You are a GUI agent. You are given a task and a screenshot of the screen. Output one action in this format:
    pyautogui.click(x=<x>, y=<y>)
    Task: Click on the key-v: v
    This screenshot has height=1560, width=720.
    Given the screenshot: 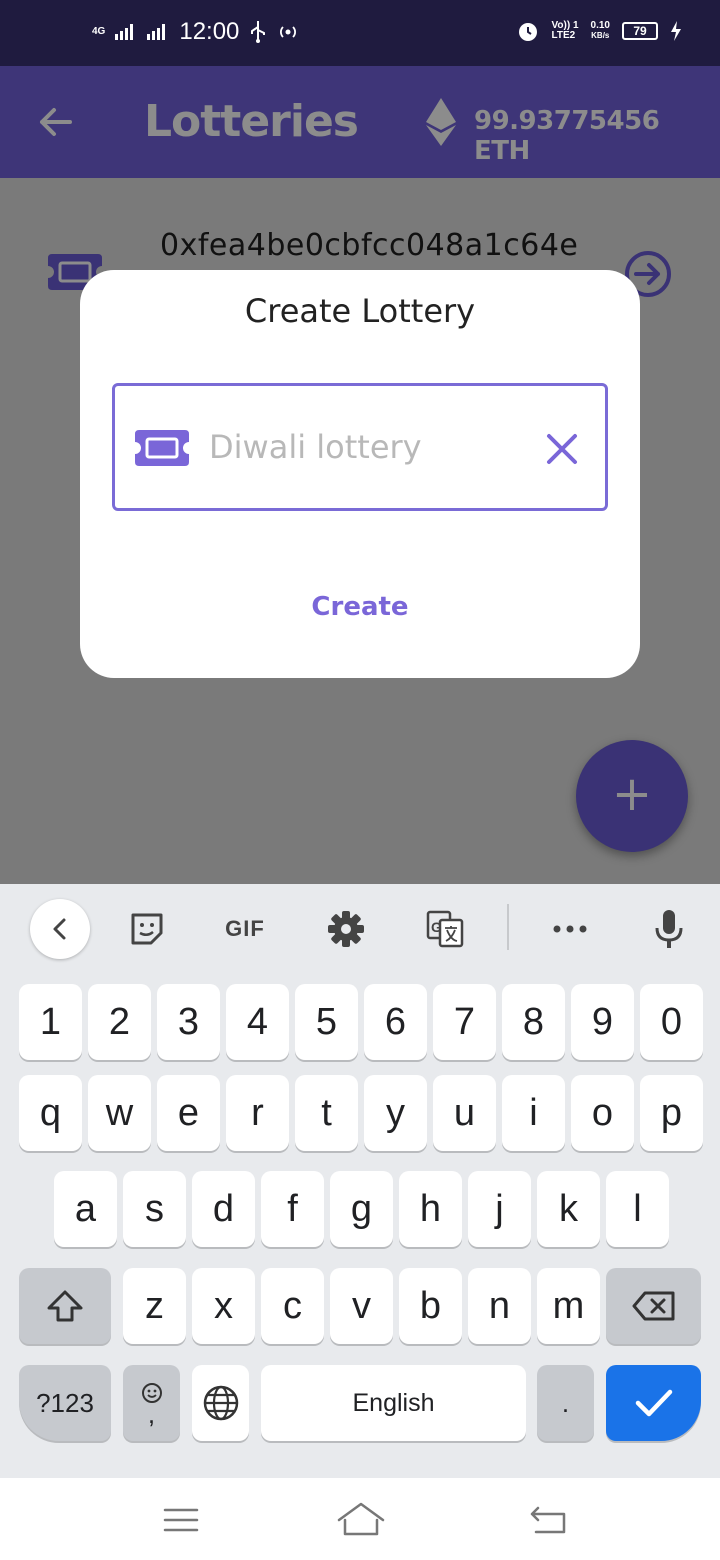 What is the action you would take?
    pyautogui.click(x=361, y=1306)
    